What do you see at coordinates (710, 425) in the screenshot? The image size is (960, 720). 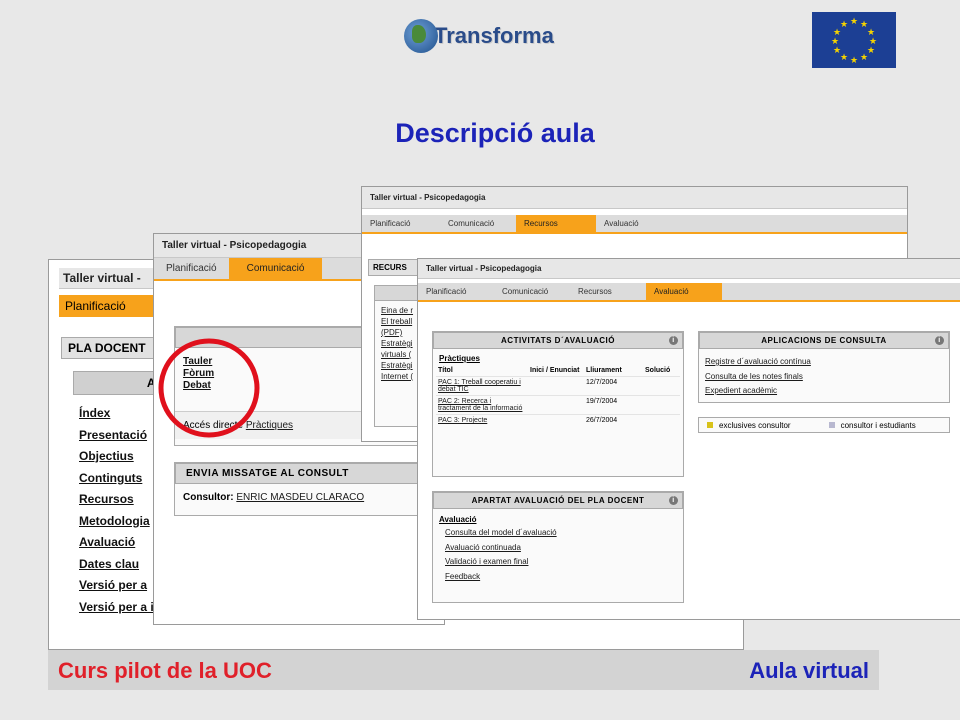 I see `legend-swatch-consultor` at bounding box center [710, 425].